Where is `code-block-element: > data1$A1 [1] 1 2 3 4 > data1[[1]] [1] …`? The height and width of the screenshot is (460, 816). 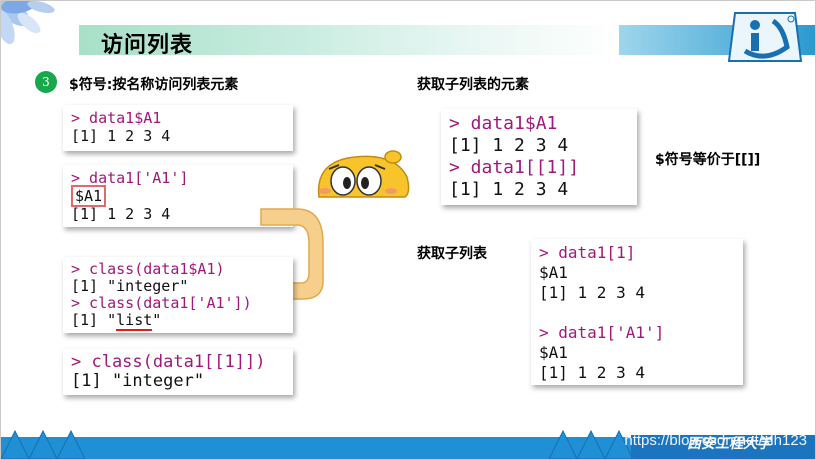
code-block-element: > data1$A1 [1] 1 2 3 4 > data1[[1]] [1] … is located at coordinates (539, 157).